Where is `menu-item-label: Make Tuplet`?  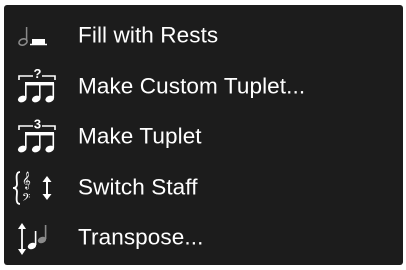
menu-item-label: Make Tuplet is located at coordinates (140, 136).